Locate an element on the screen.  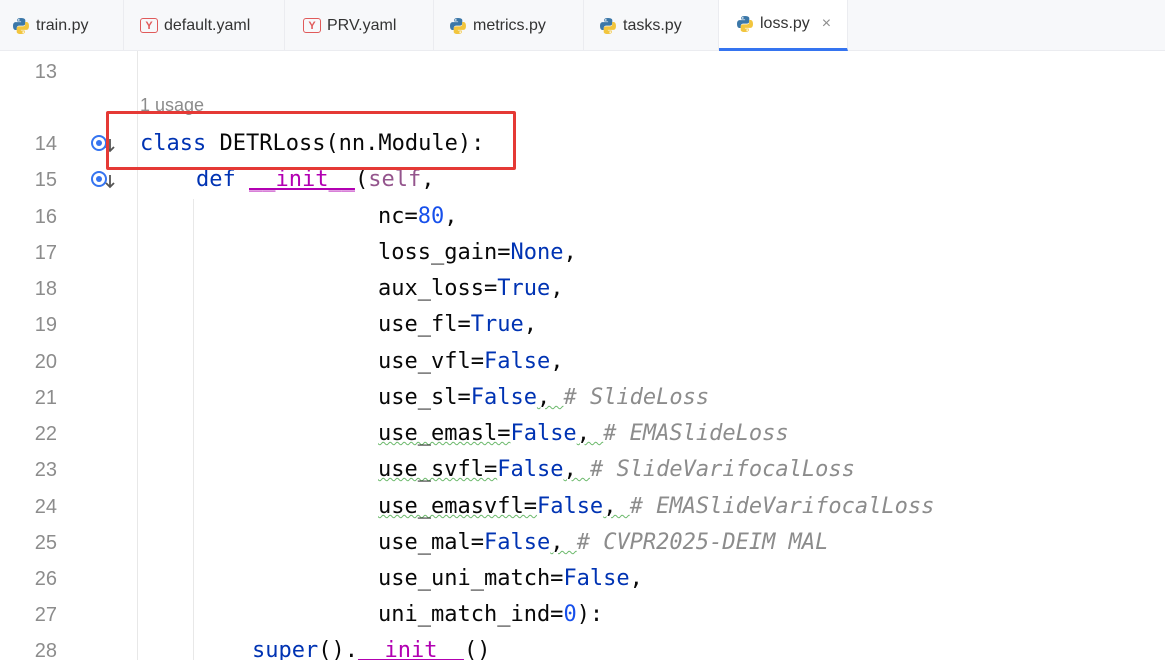
code-text: use_fl=True, is located at coordinates (457, 325).